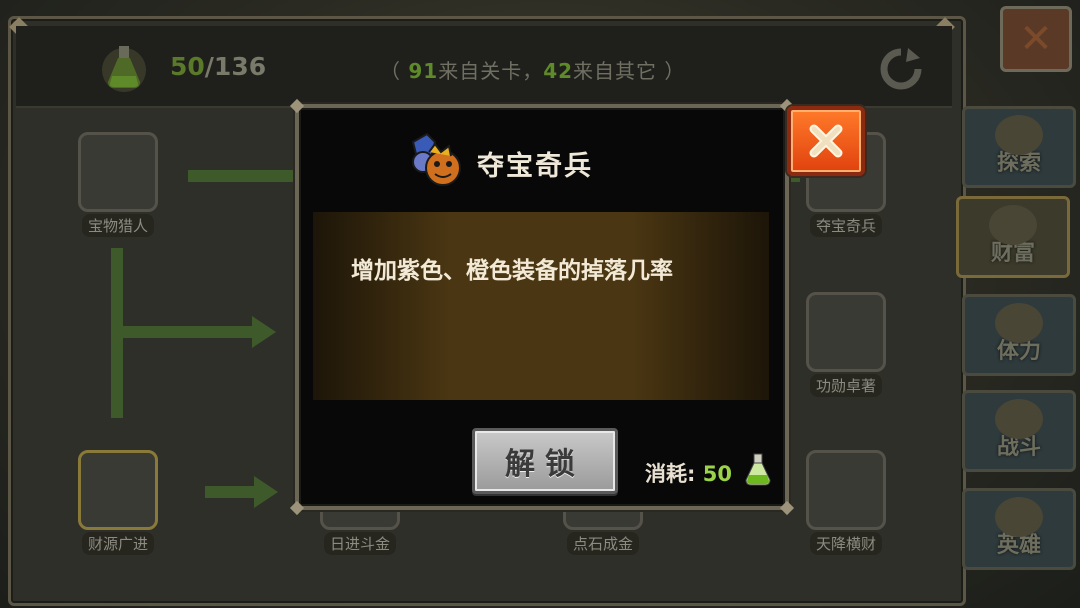 The height and width of the screenshot is (608, 1080). What do you see at coordinates (901, 69) in the screenshot?
I see `refresh-icon` at bounding box center [901, 69].